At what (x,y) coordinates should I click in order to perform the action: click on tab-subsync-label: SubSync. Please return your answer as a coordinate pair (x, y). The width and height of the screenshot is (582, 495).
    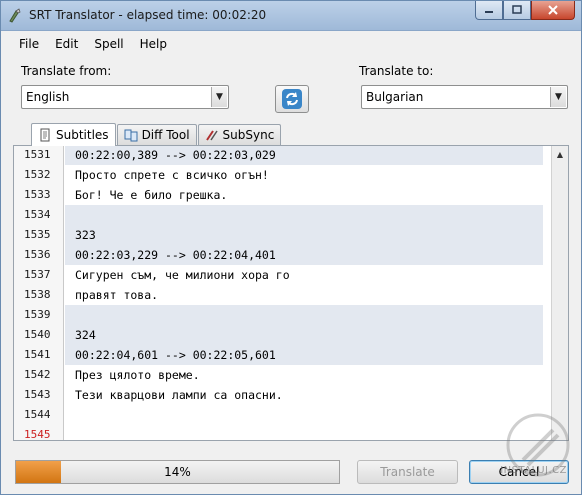
    Looking at the image, I should click on (248, 135).